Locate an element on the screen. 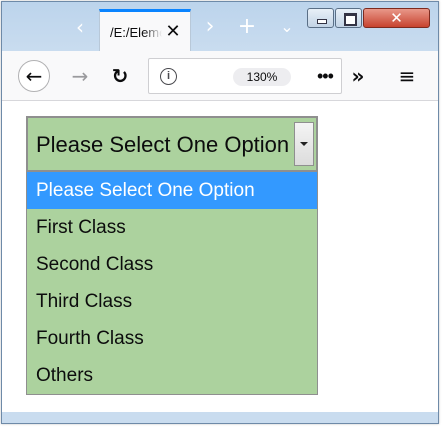 Image resolution: width=442 pixels, height=427 pixels. class-select: Please Select One Option is located at coordinates (172, 144).